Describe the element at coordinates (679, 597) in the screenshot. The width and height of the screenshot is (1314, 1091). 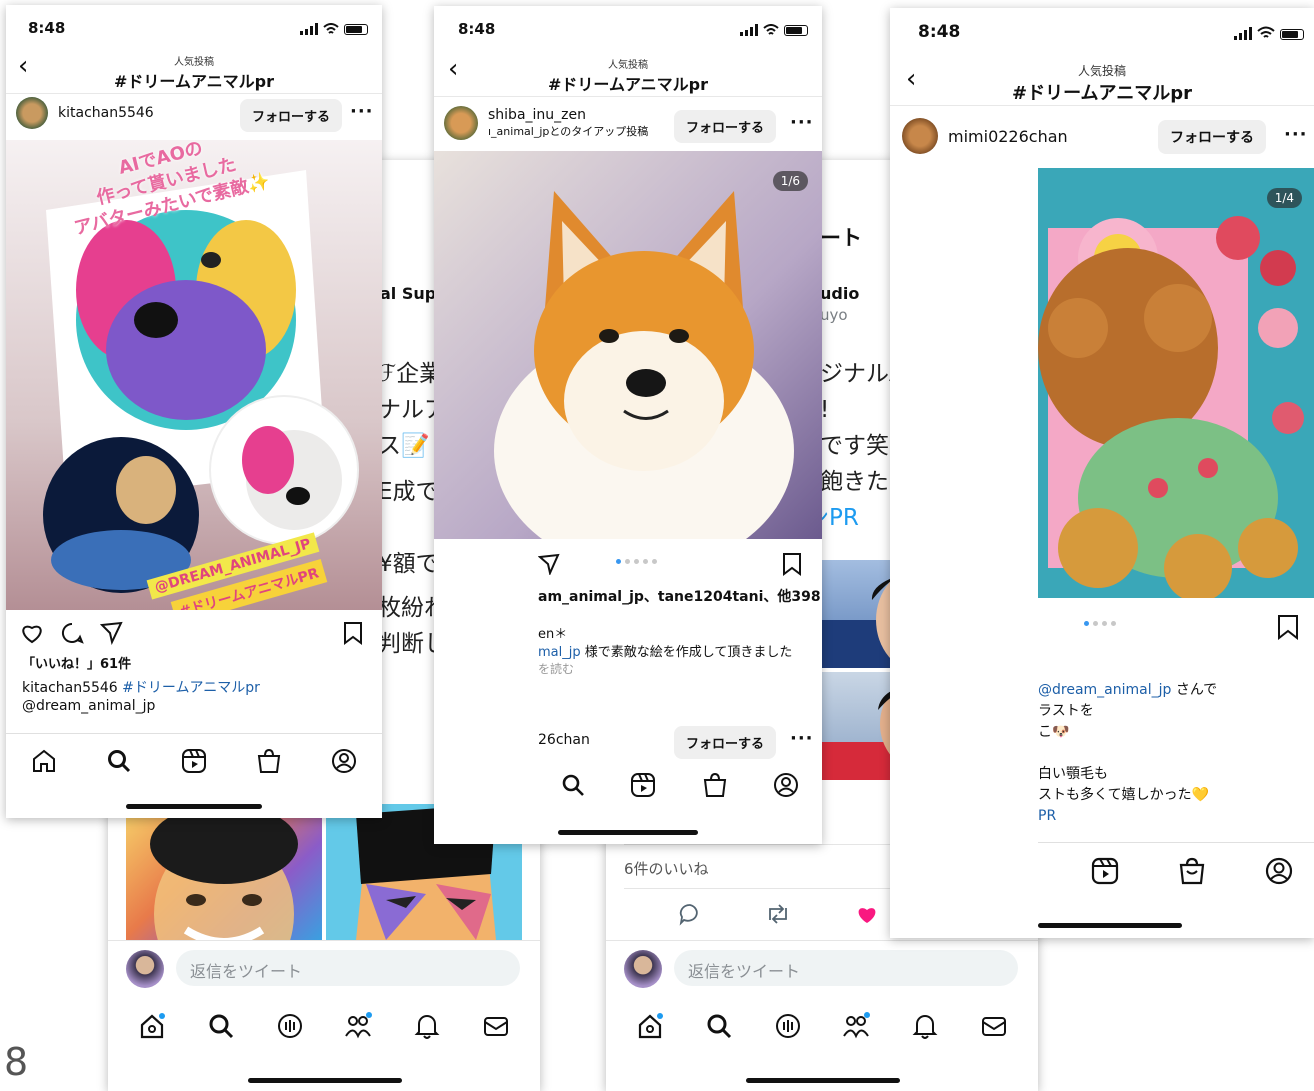
I see `liked-by: am_animal_jp、tane1204tani、他398` at that location.